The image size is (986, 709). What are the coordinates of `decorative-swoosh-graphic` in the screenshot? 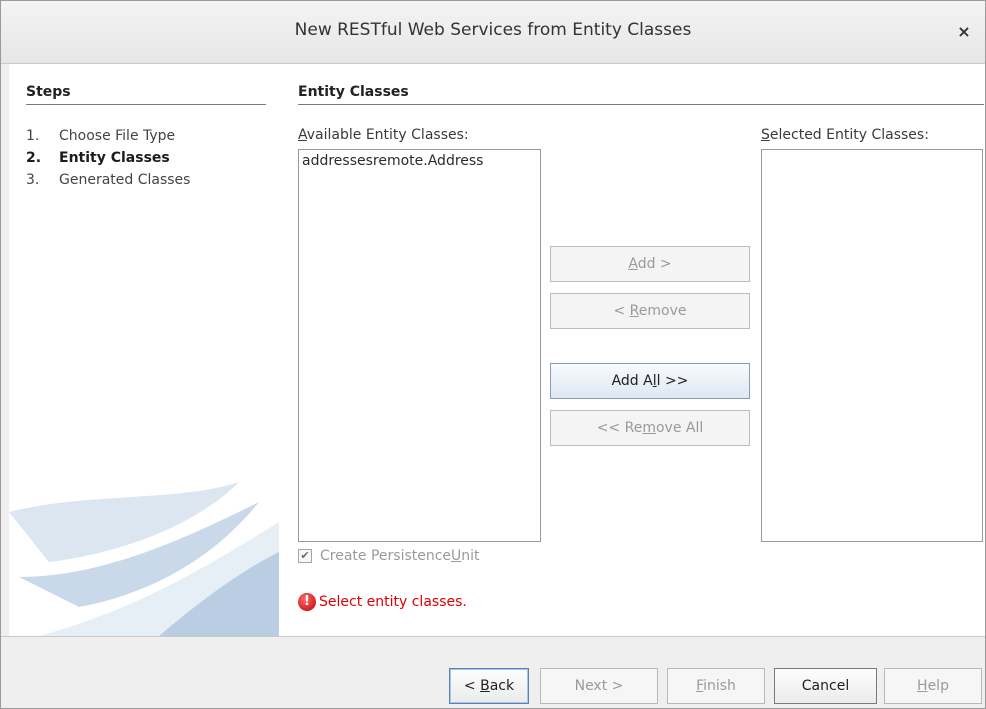 It's located at (144, 559).